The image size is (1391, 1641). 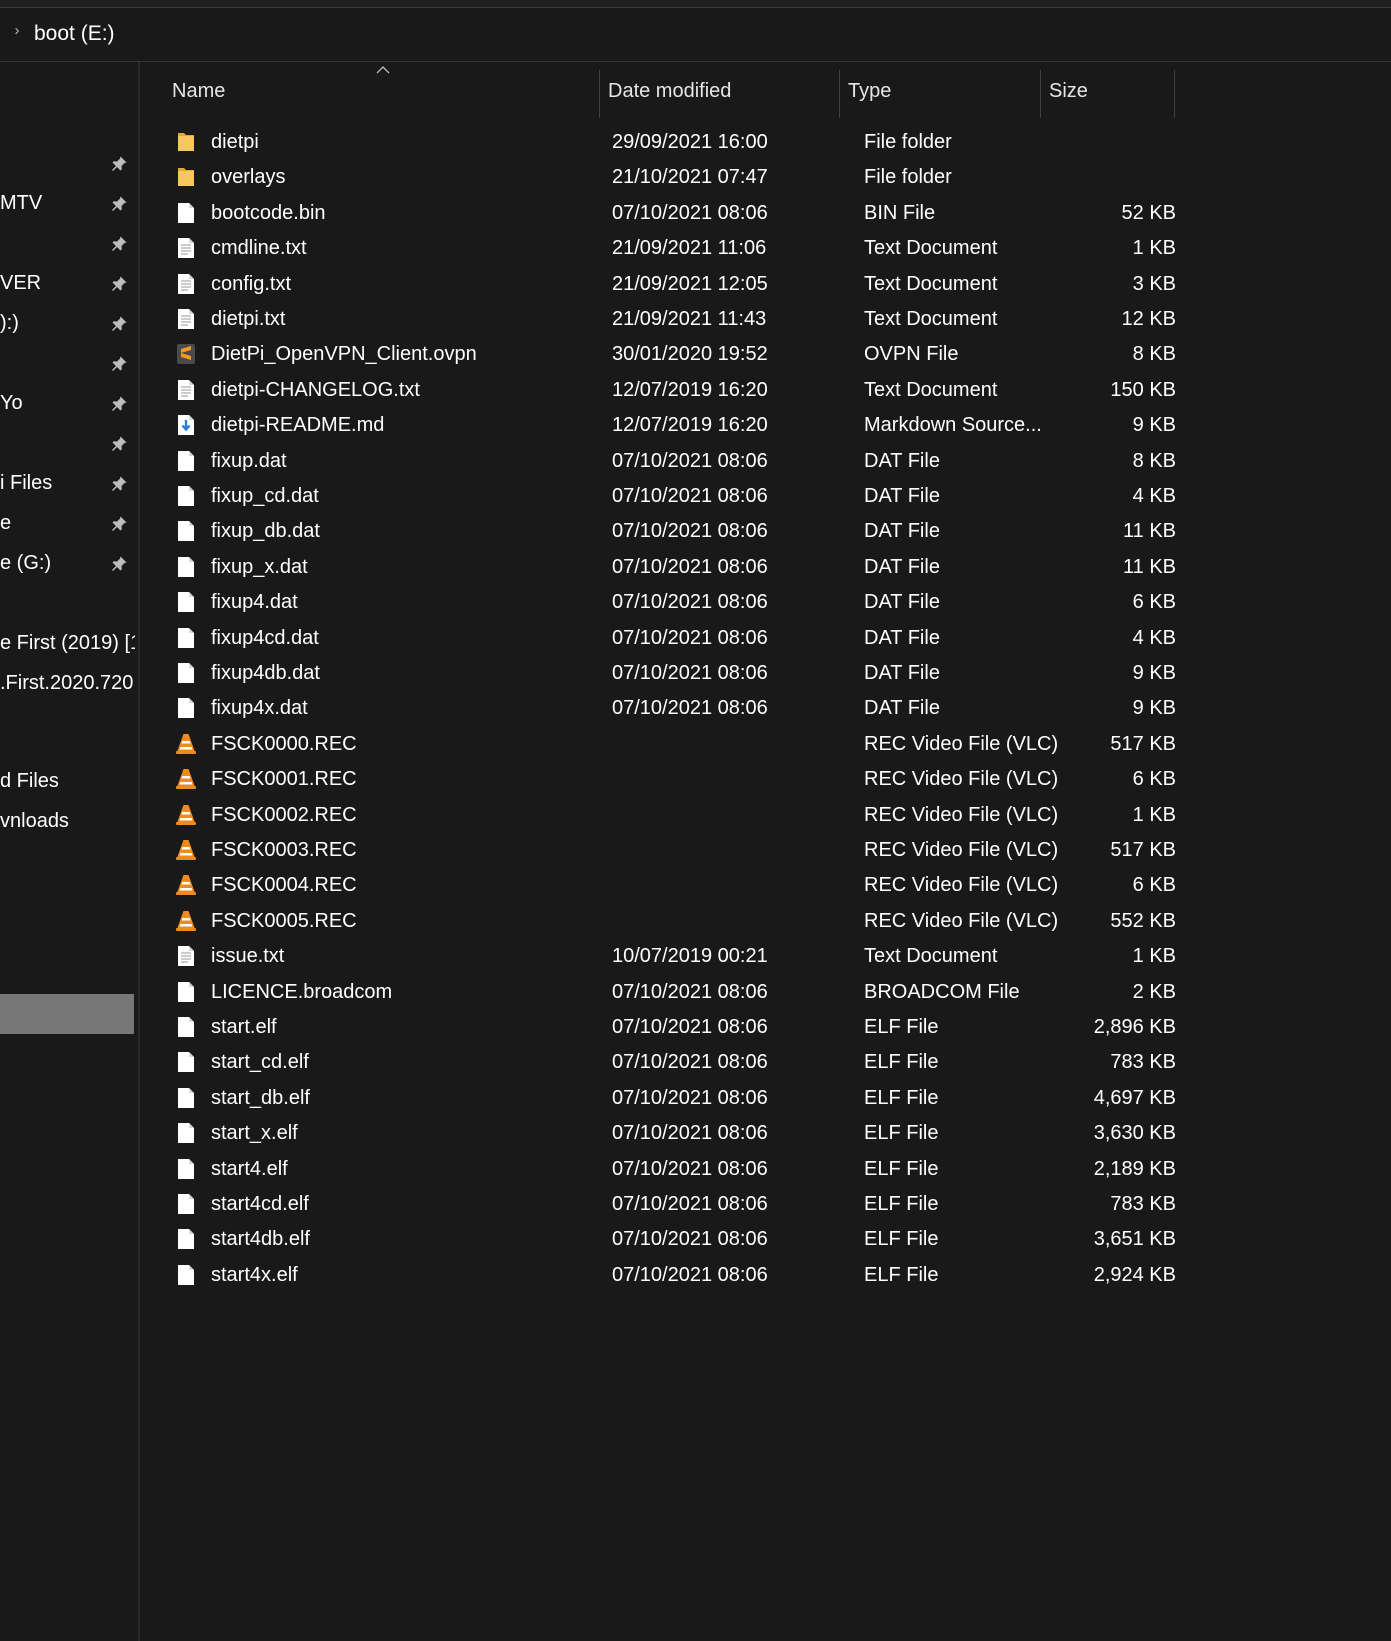 What do you see at coordinates (67, 484) in the screenshot?
I see `sidebar-item: i Files` at bounding box center [67, 484].